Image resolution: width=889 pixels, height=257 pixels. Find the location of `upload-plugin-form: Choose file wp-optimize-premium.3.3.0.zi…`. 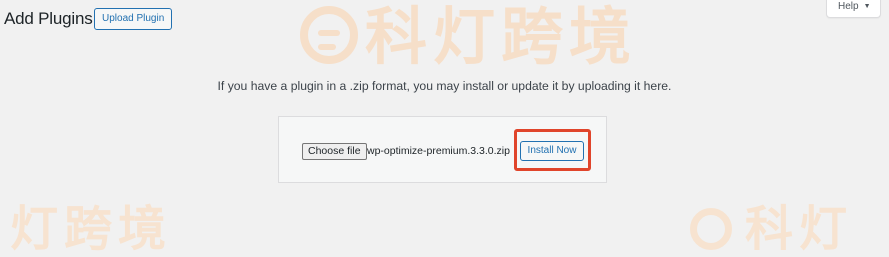

upload-plugin-form: Choose file wp-optimize-premium.3.3.0.zi… is located at coordinates (442, 149).